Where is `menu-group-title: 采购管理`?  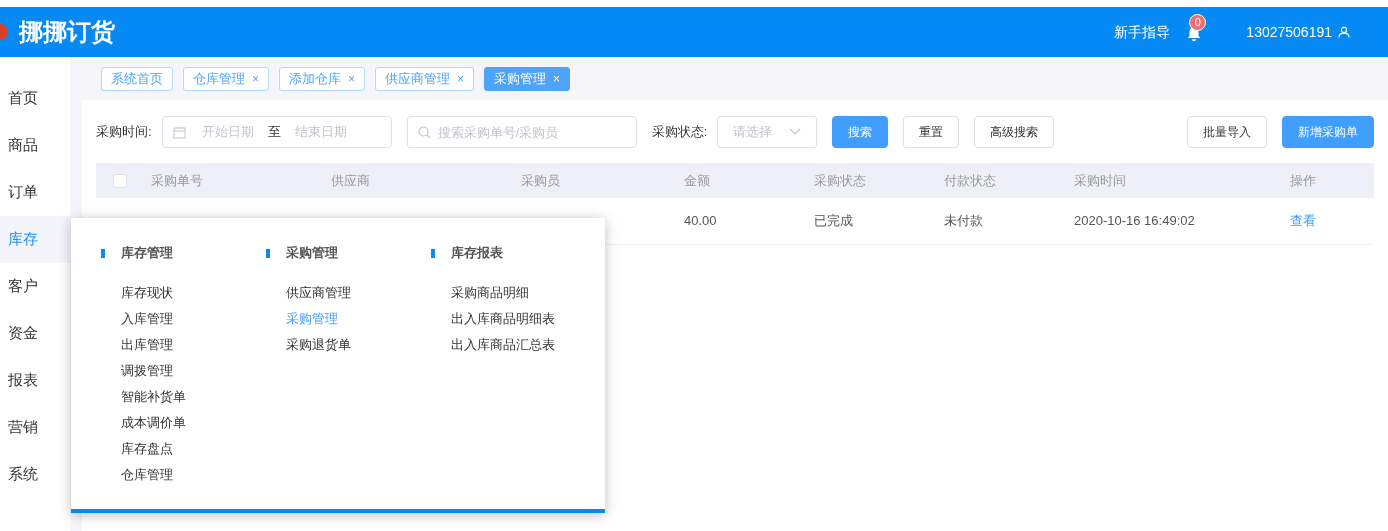 menu-group-title: 采购管理 is located at coordinates (312, 253).